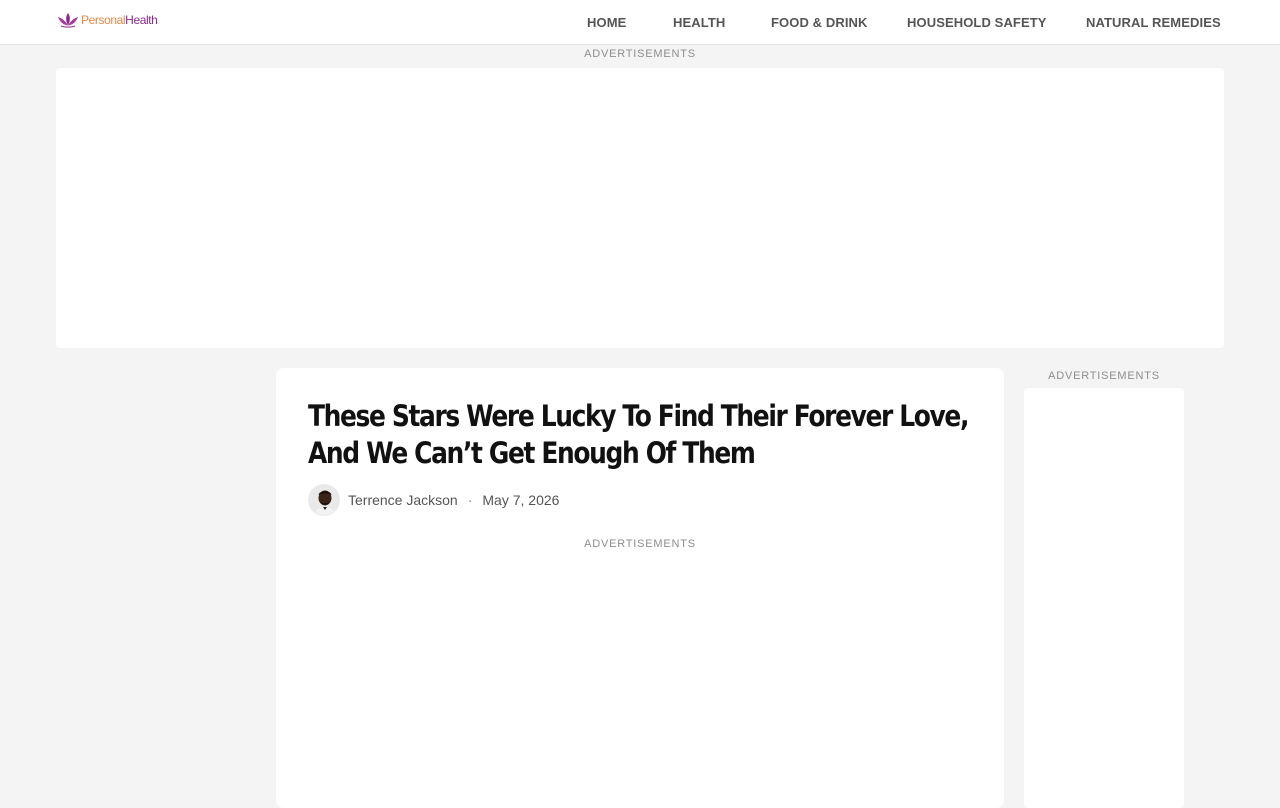 Image resolution: width=1280 pixels, height=808 pixels. I want to click on nav-item-home: HOME, so click(606, 22).